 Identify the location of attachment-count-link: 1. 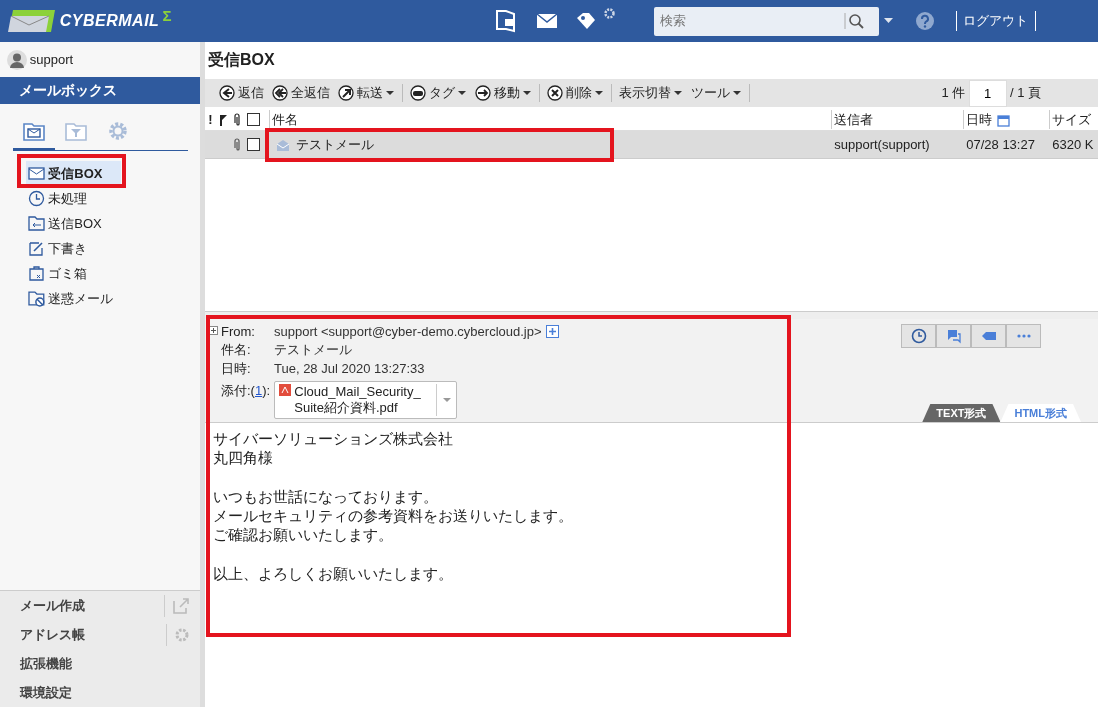
(258, 391).